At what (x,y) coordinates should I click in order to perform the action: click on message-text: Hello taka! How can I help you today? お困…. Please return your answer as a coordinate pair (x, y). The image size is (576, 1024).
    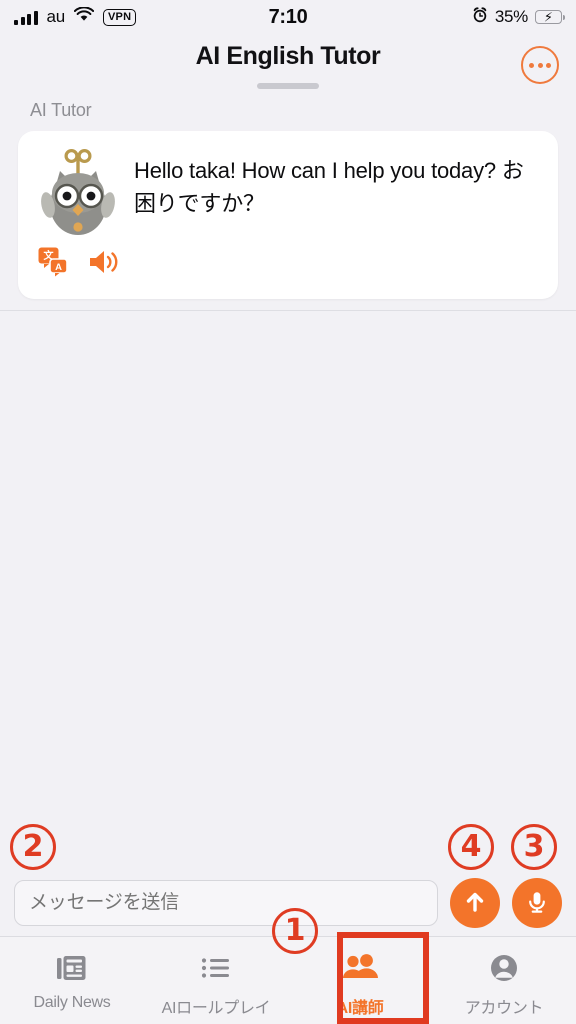
    Looking at the image, I should click on (329, 187).